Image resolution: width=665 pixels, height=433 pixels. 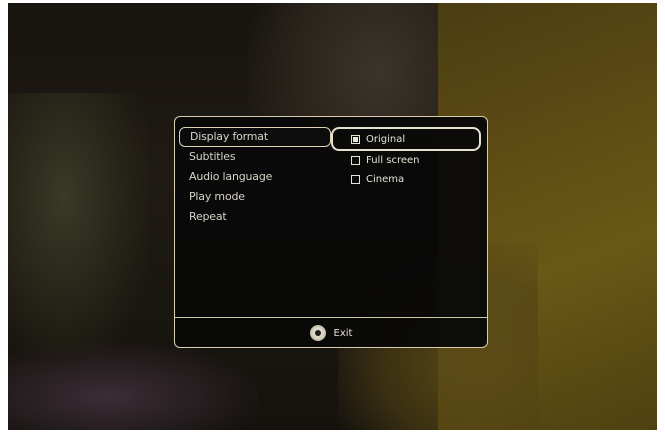 What do you see at coordinates (317, 333) in the screenshot?
I see `gear-icon` at bounding box center [317, 333].